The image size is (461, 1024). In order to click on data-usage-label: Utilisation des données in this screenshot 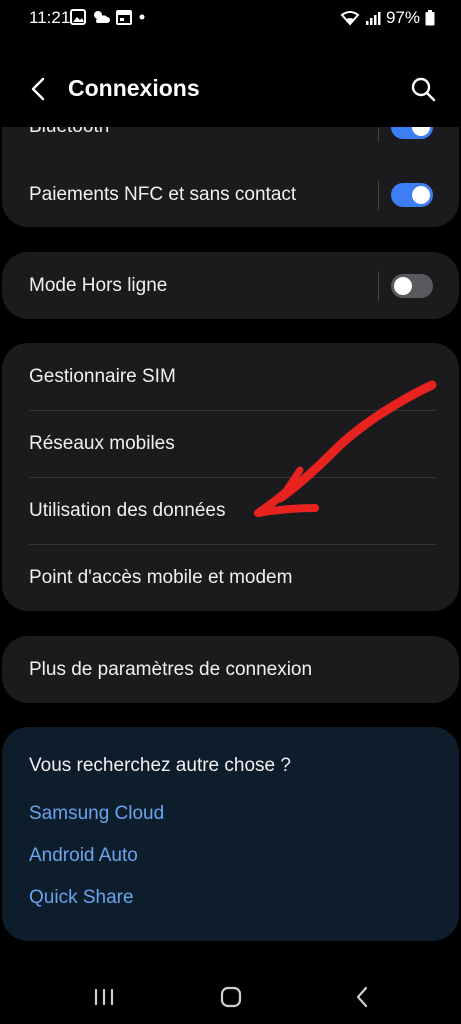, I will do `click(127, 510)`.